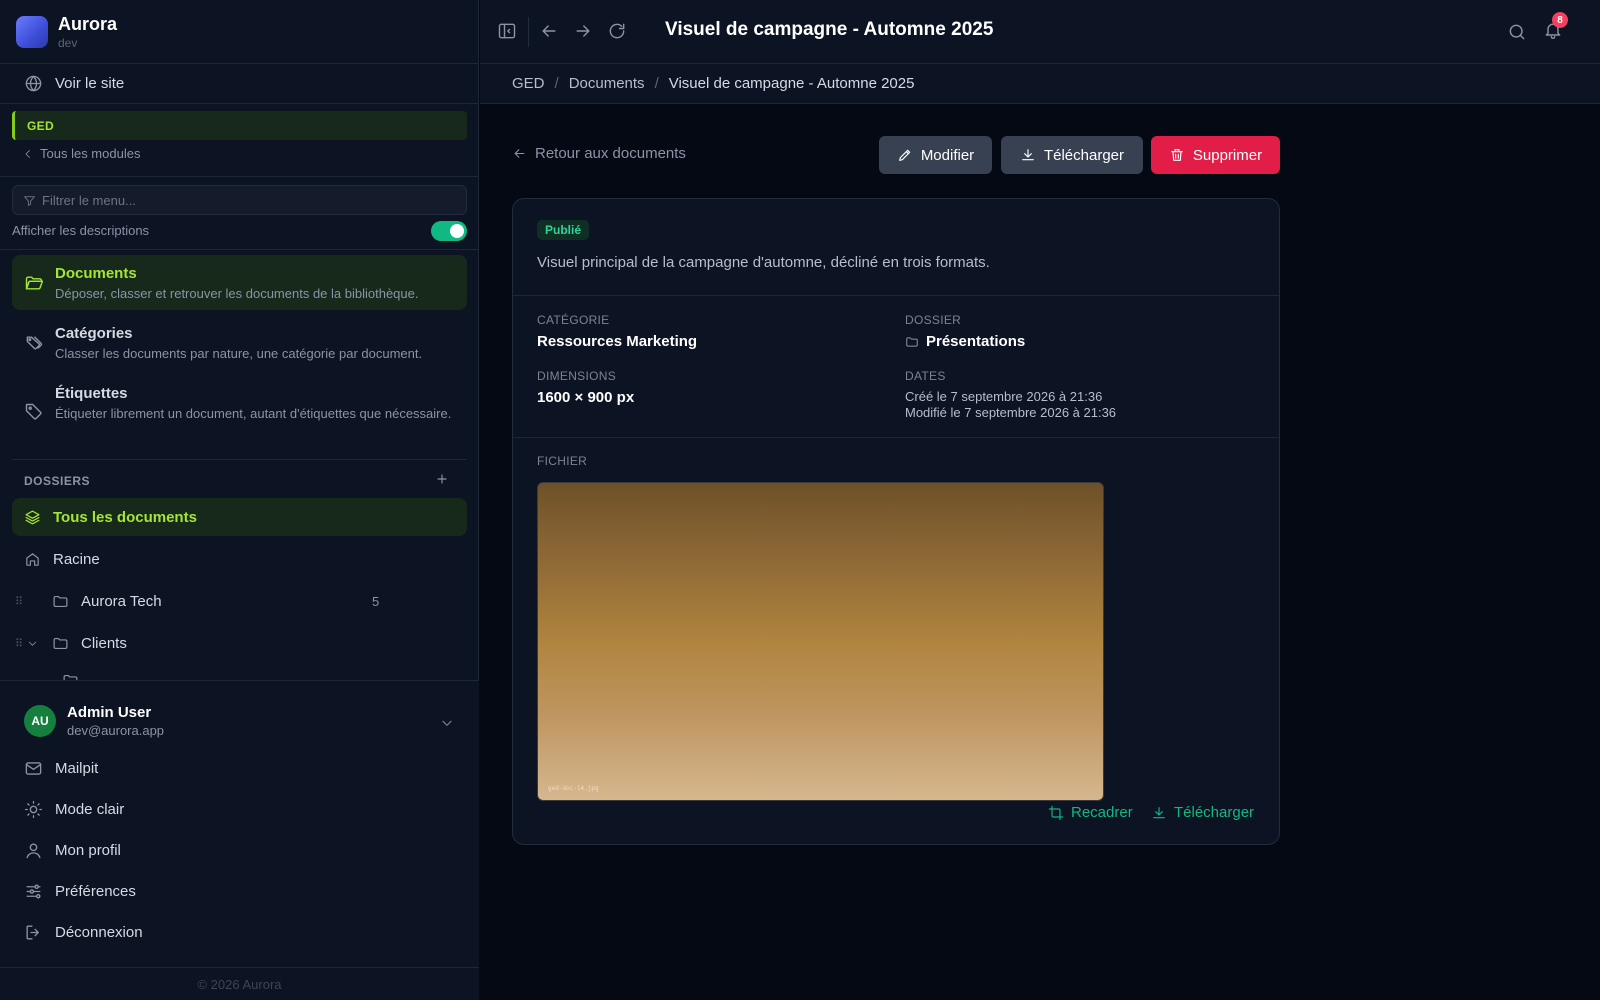  Describe the element at coordinates (1176, 155) in the screenshot. I see `trash-icon` at that location.